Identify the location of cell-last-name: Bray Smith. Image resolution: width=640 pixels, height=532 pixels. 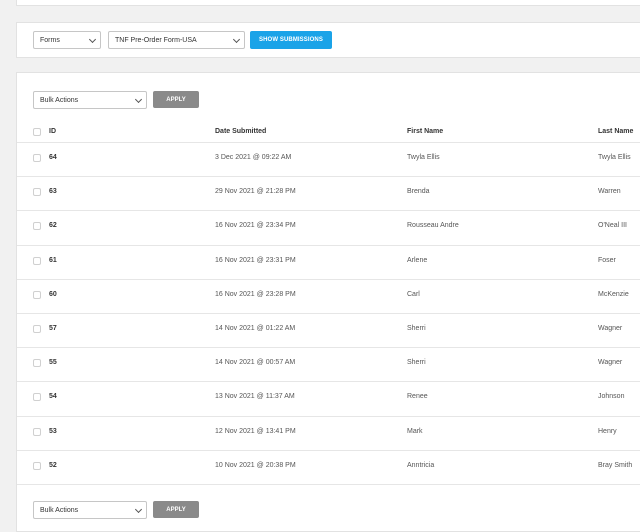
(615, 465).